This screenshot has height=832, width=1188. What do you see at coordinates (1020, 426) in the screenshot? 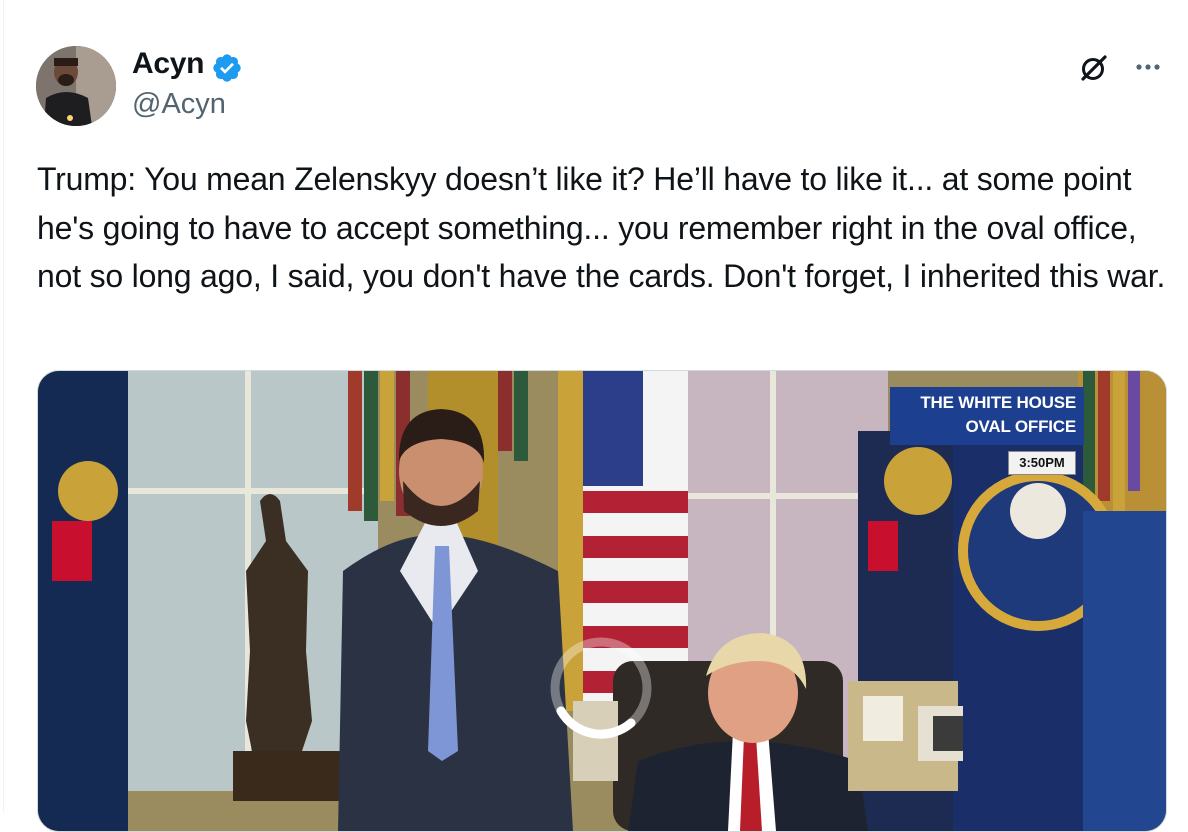
I see `chyron-line-2: OVAL OFFICE` at bounding box center [1020, 426].